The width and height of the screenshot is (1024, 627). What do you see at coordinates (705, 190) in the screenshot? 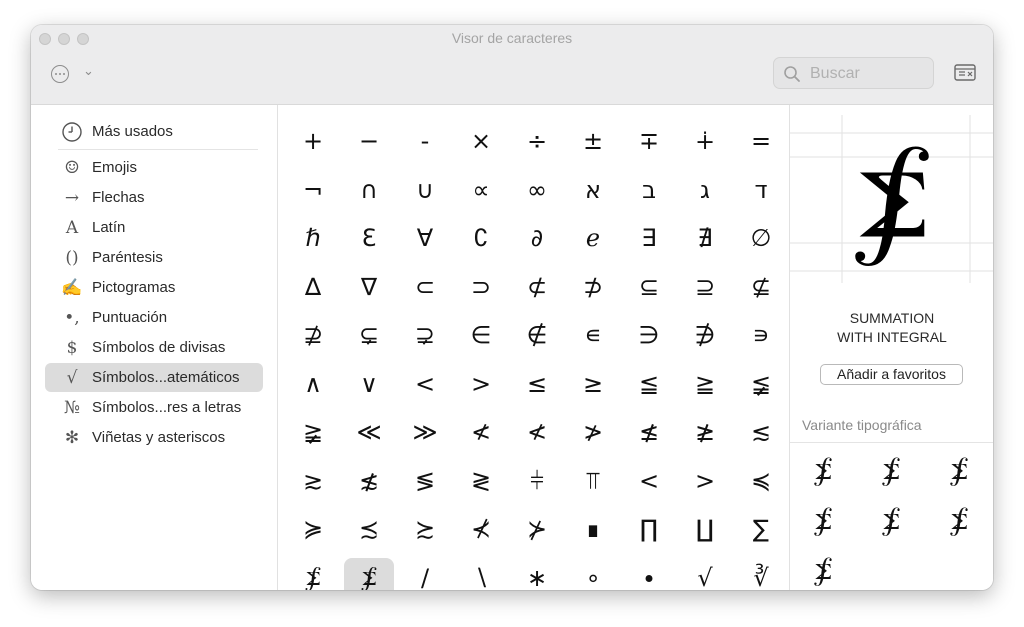
I see `character-cell: ג` at bounding box center [705, 190].